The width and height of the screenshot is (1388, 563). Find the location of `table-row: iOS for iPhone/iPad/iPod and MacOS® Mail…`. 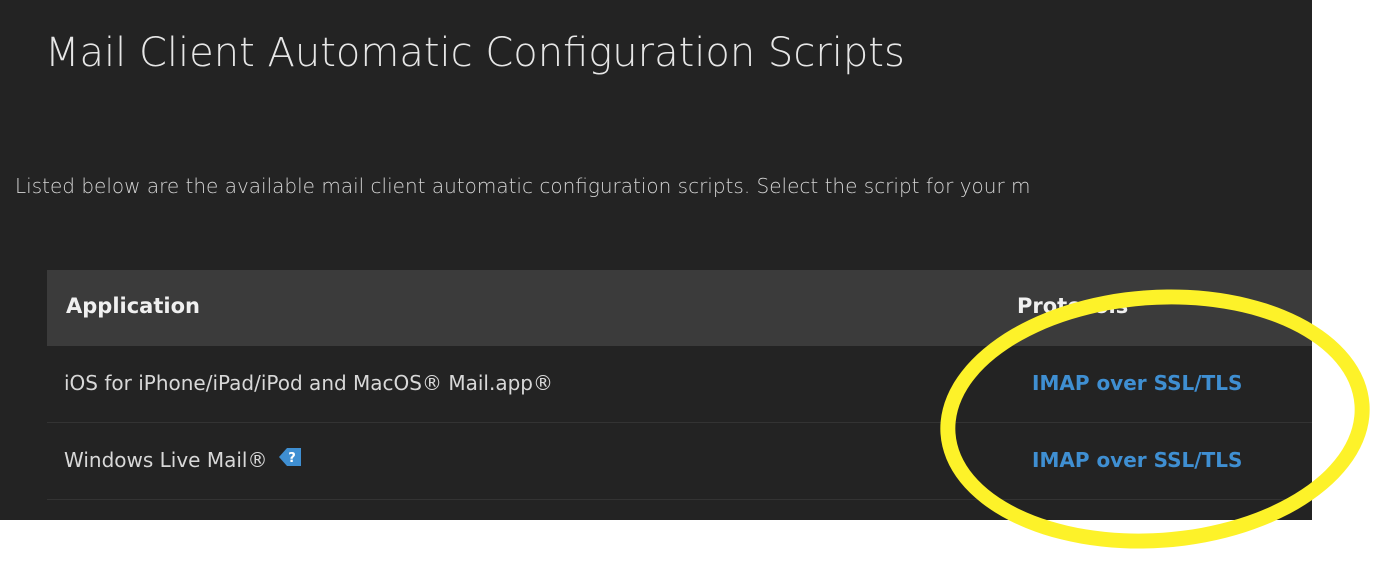

table-row: iOS for iPhone/iPad/iPod and MacOS® Mail… is located at coordinates (679, 384).